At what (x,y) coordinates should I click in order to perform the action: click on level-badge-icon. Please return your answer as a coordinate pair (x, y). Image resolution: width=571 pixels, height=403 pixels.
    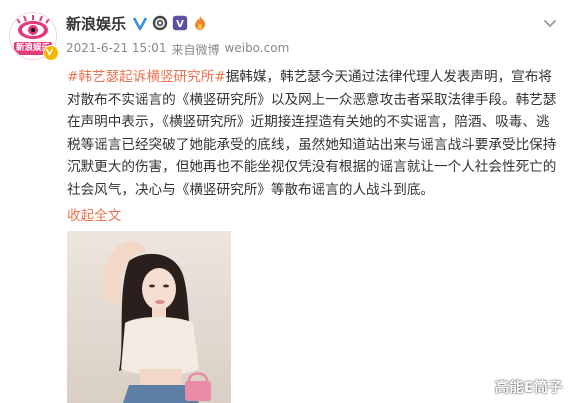
    Looking at the image, I should click on (160, 23).